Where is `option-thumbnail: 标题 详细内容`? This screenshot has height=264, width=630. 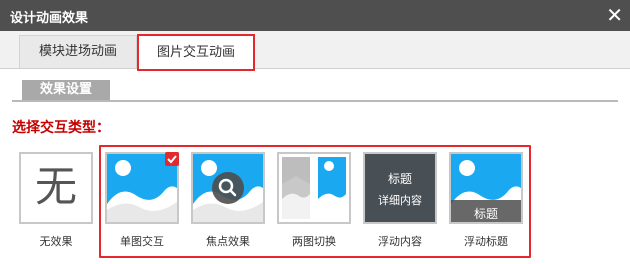
option-thumbnail: 标题 详细内容 is located at coordinates (400, 188).